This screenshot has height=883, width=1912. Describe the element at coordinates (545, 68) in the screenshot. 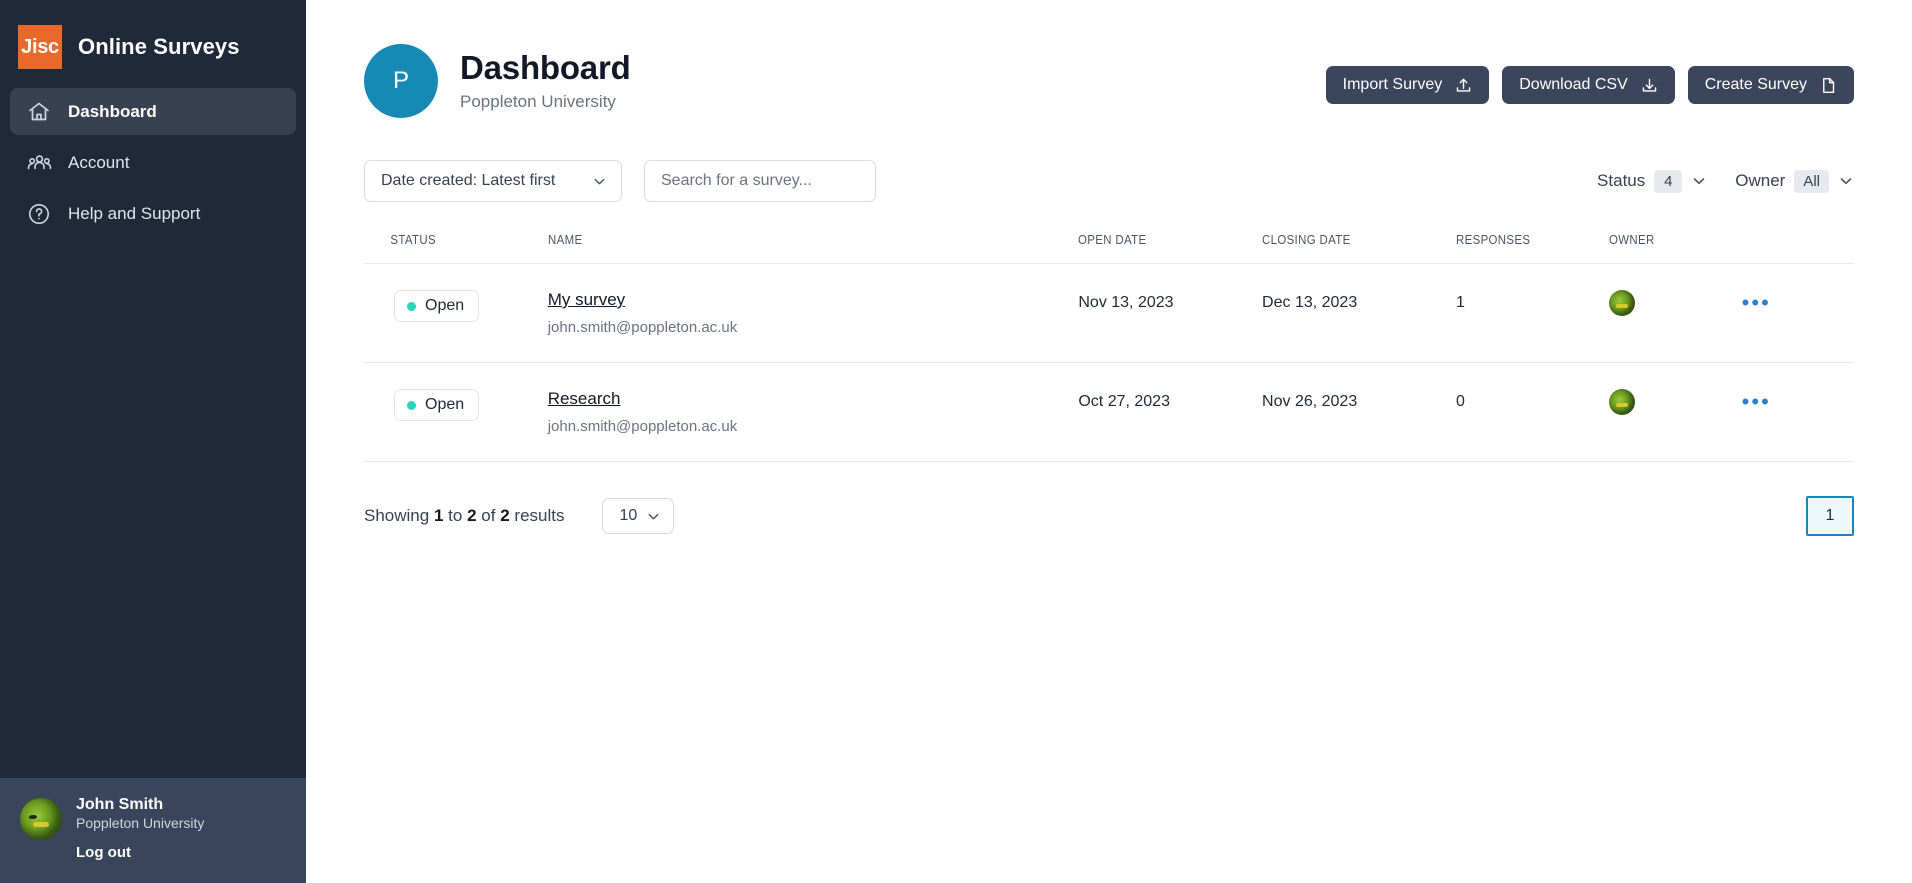

I see `page-title: Dashboard` at that location.